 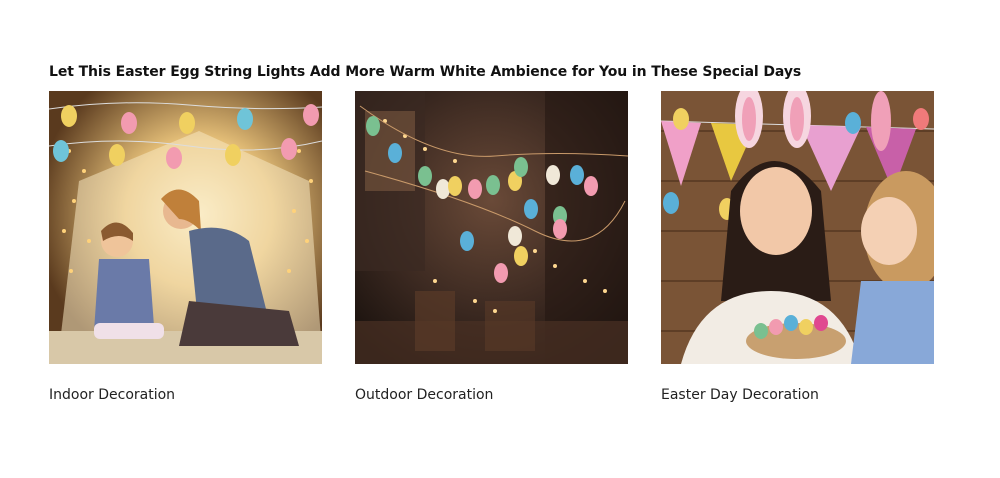 I want to click on card-caption: Outdoor Decoration, so click(x=491, y=395).